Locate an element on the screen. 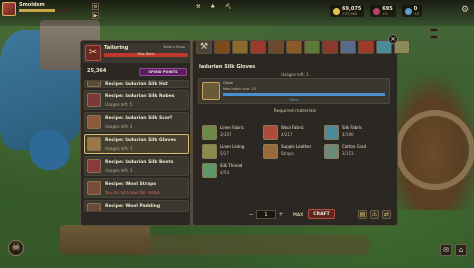  material-qty: 3/153 is located at coordinates (348, 153).